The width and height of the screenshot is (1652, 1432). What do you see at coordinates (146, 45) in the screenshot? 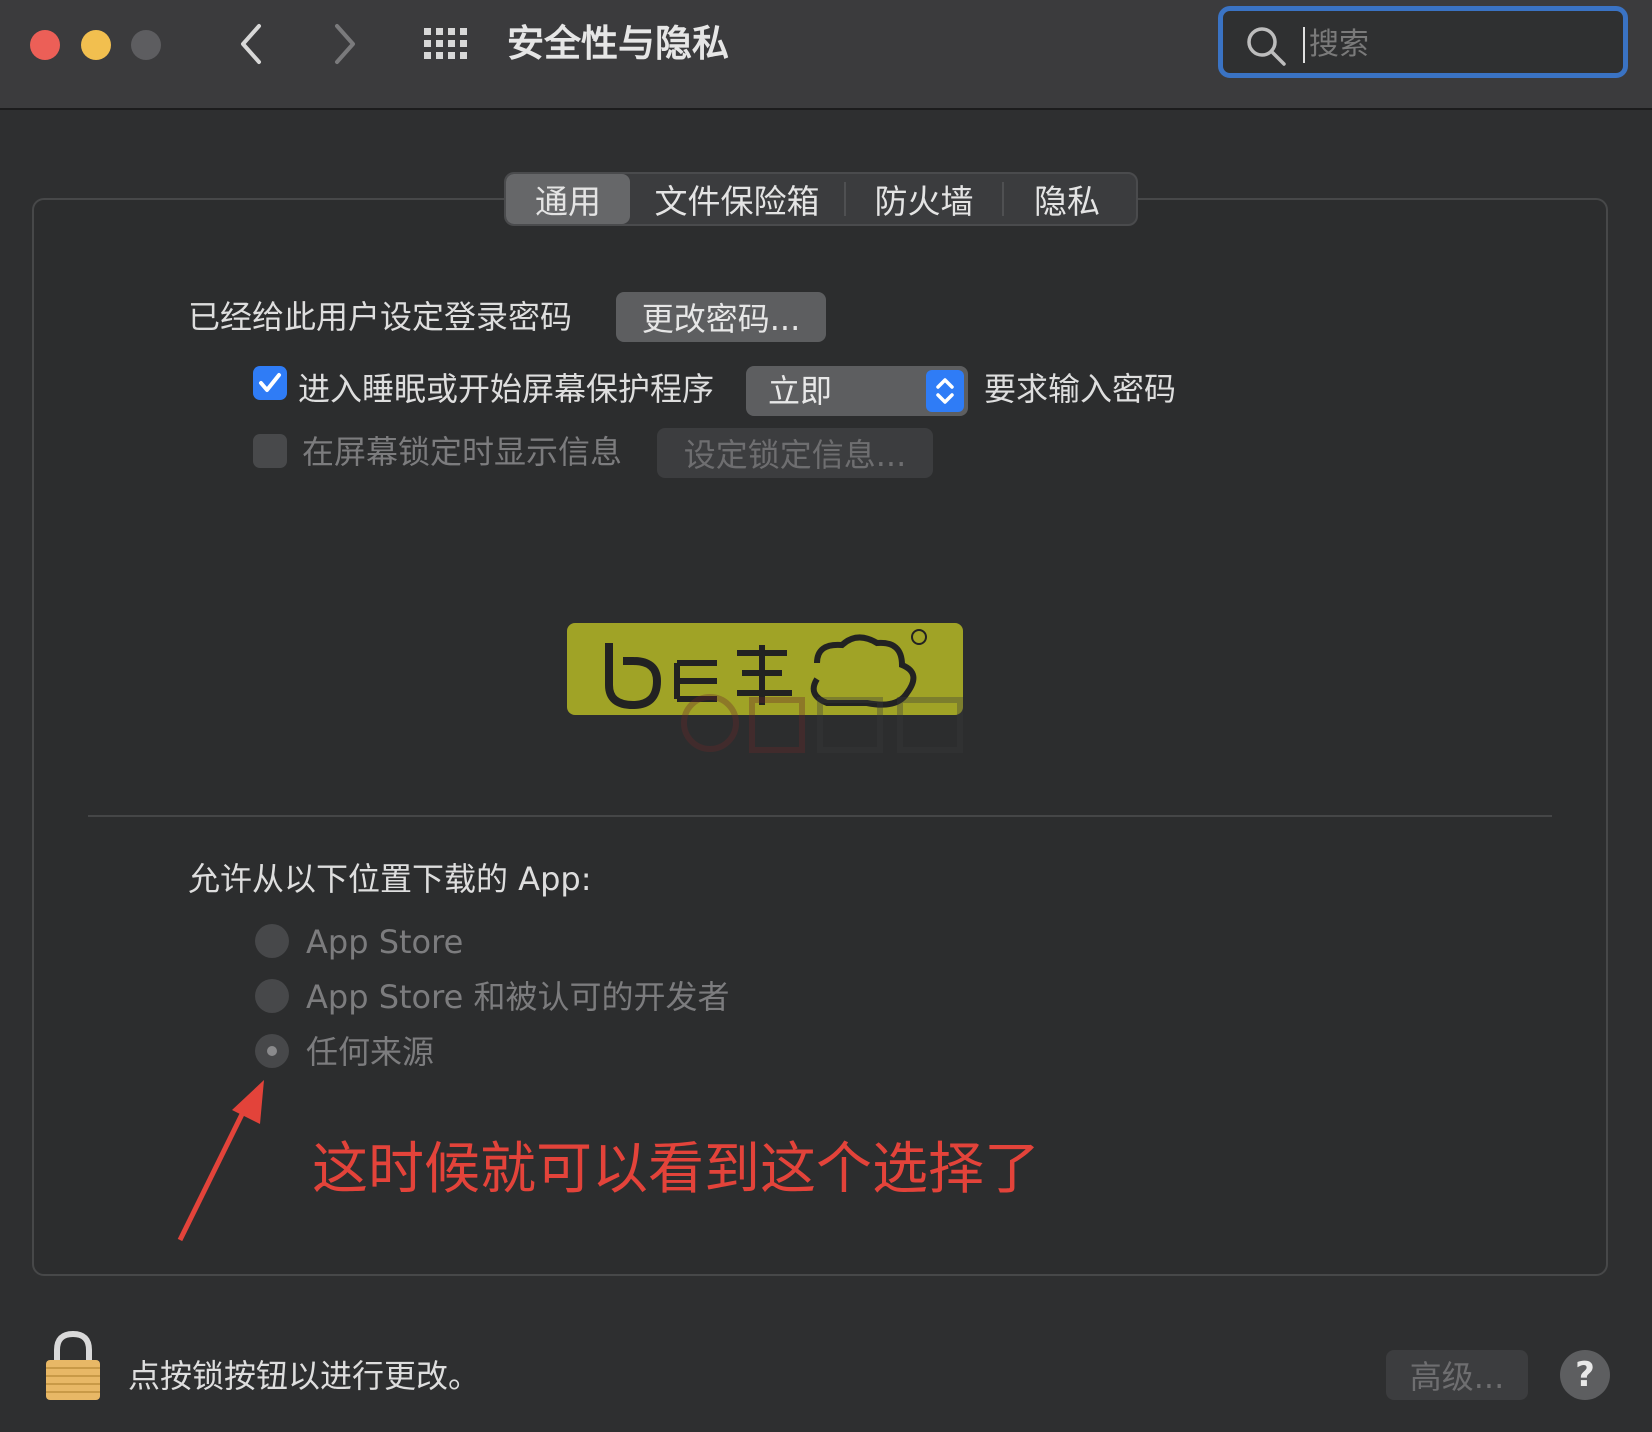
I see `zoom-window-button` at bounding box center [146, 45].